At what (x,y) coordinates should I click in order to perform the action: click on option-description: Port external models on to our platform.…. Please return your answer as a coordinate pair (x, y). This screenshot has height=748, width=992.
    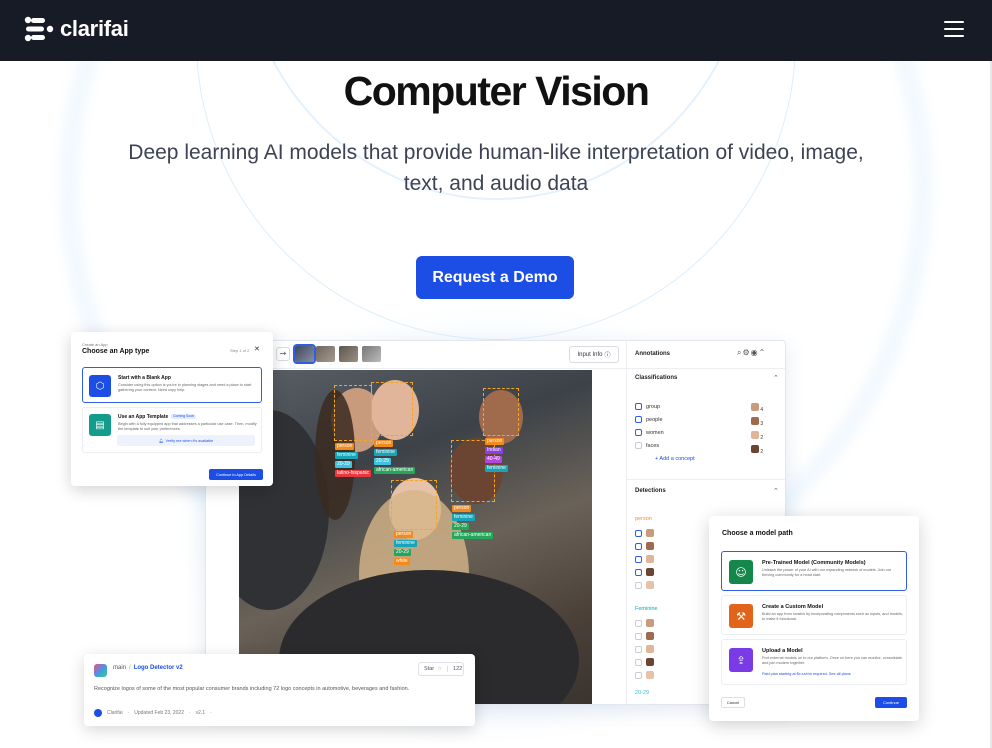
    Looking at the image, I should click on (832, 660).